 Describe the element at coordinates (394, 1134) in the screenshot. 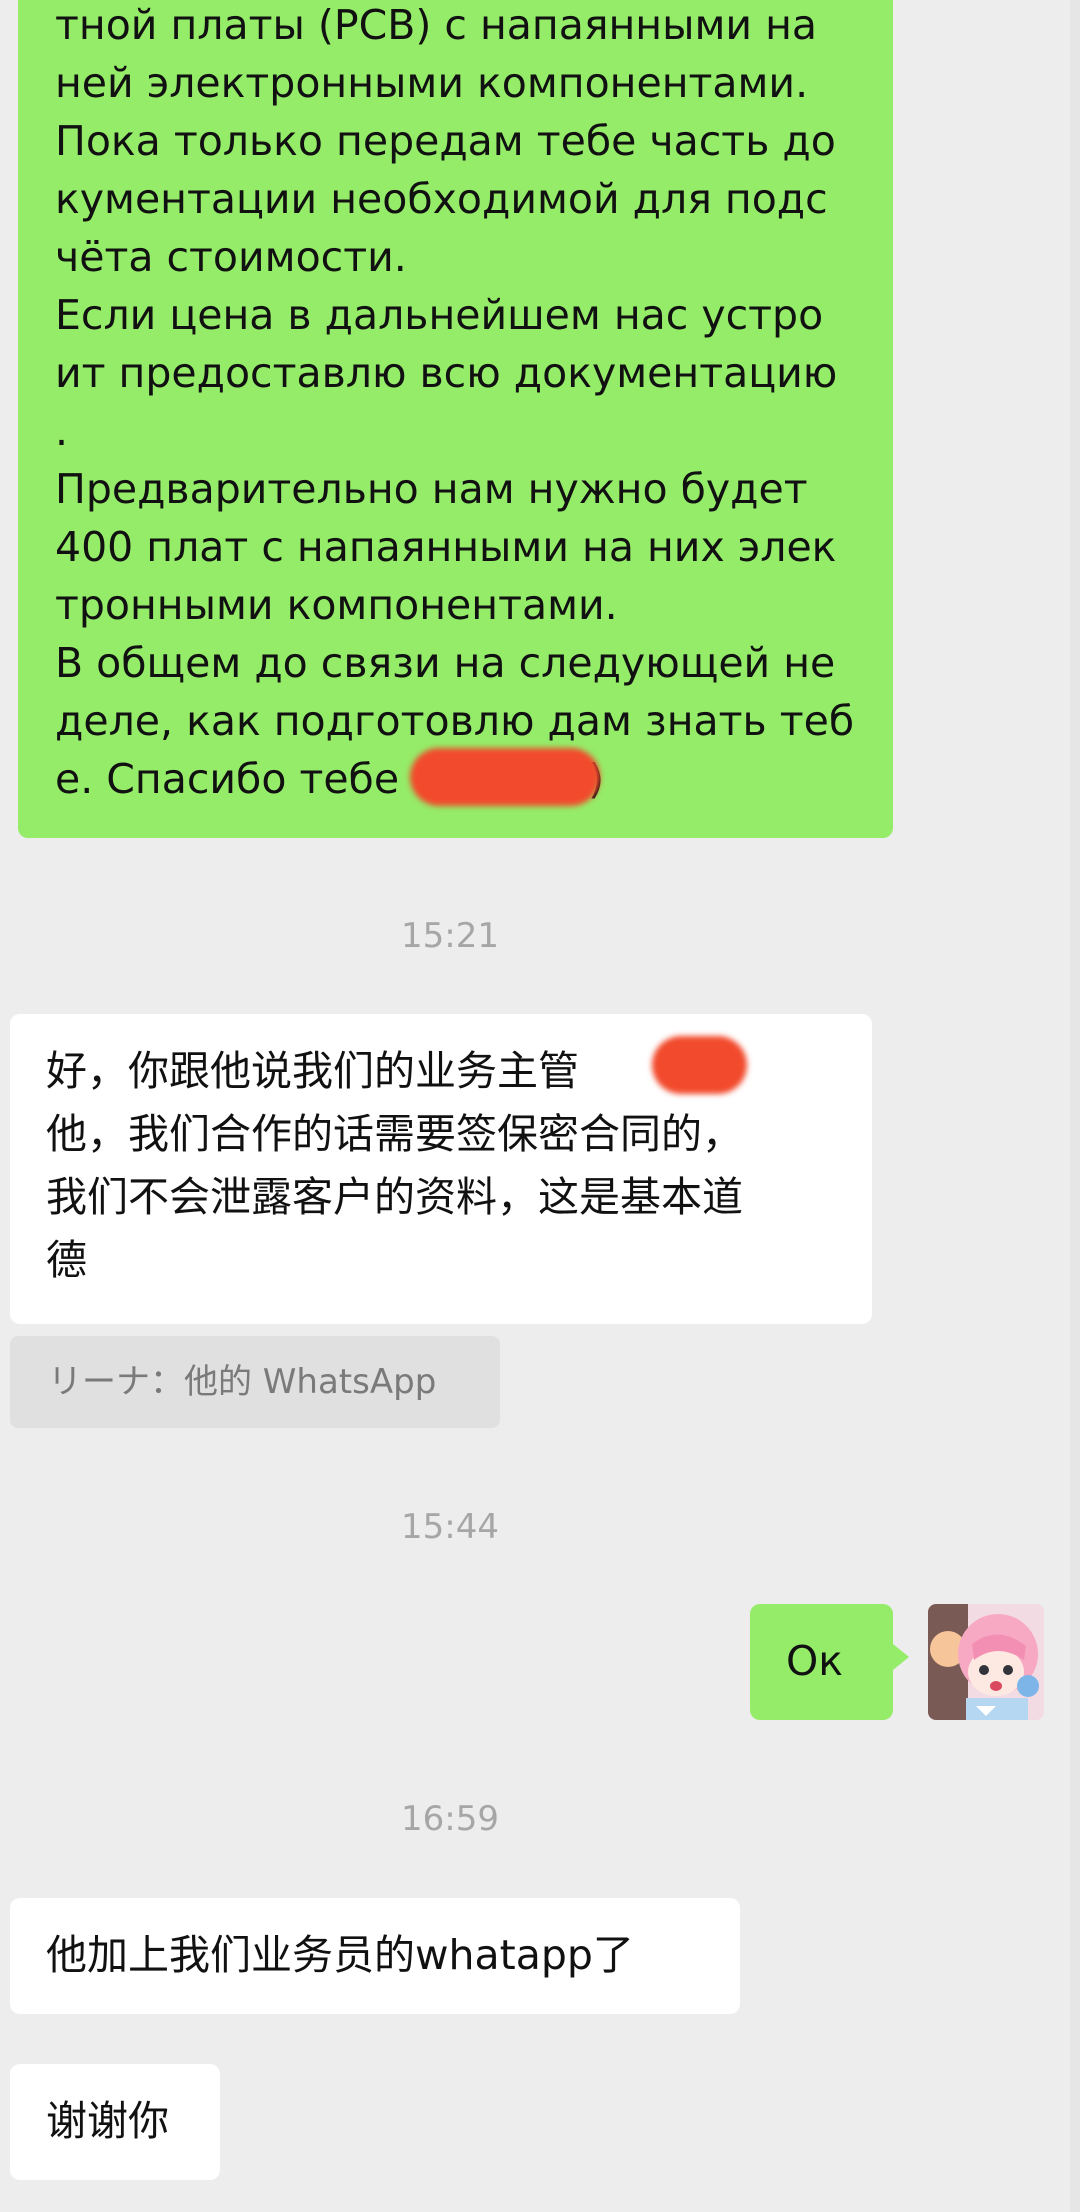

I see `message-text-line: 他，我们合作的话需要签保密合同的，` at that location.